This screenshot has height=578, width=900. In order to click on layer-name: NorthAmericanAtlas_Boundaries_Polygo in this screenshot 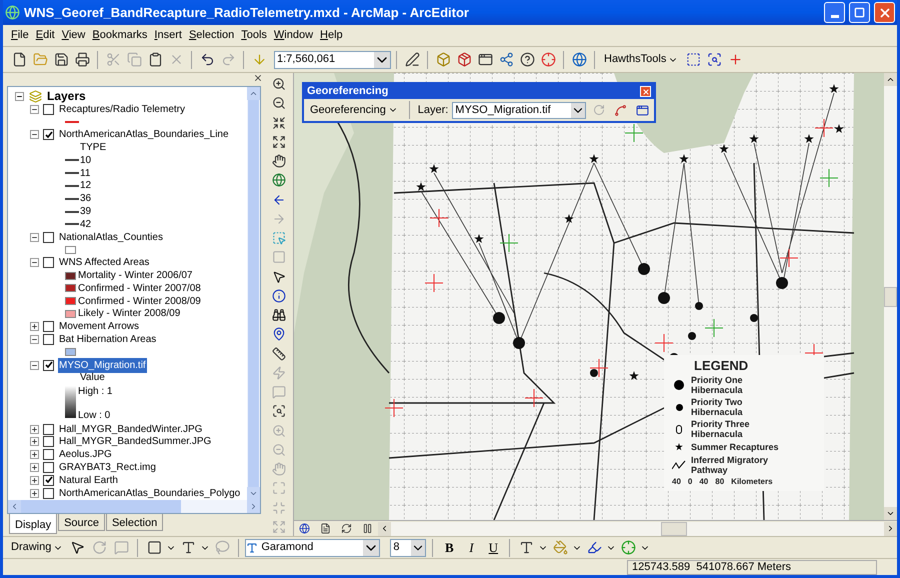, I will do `click(150, 493)`.